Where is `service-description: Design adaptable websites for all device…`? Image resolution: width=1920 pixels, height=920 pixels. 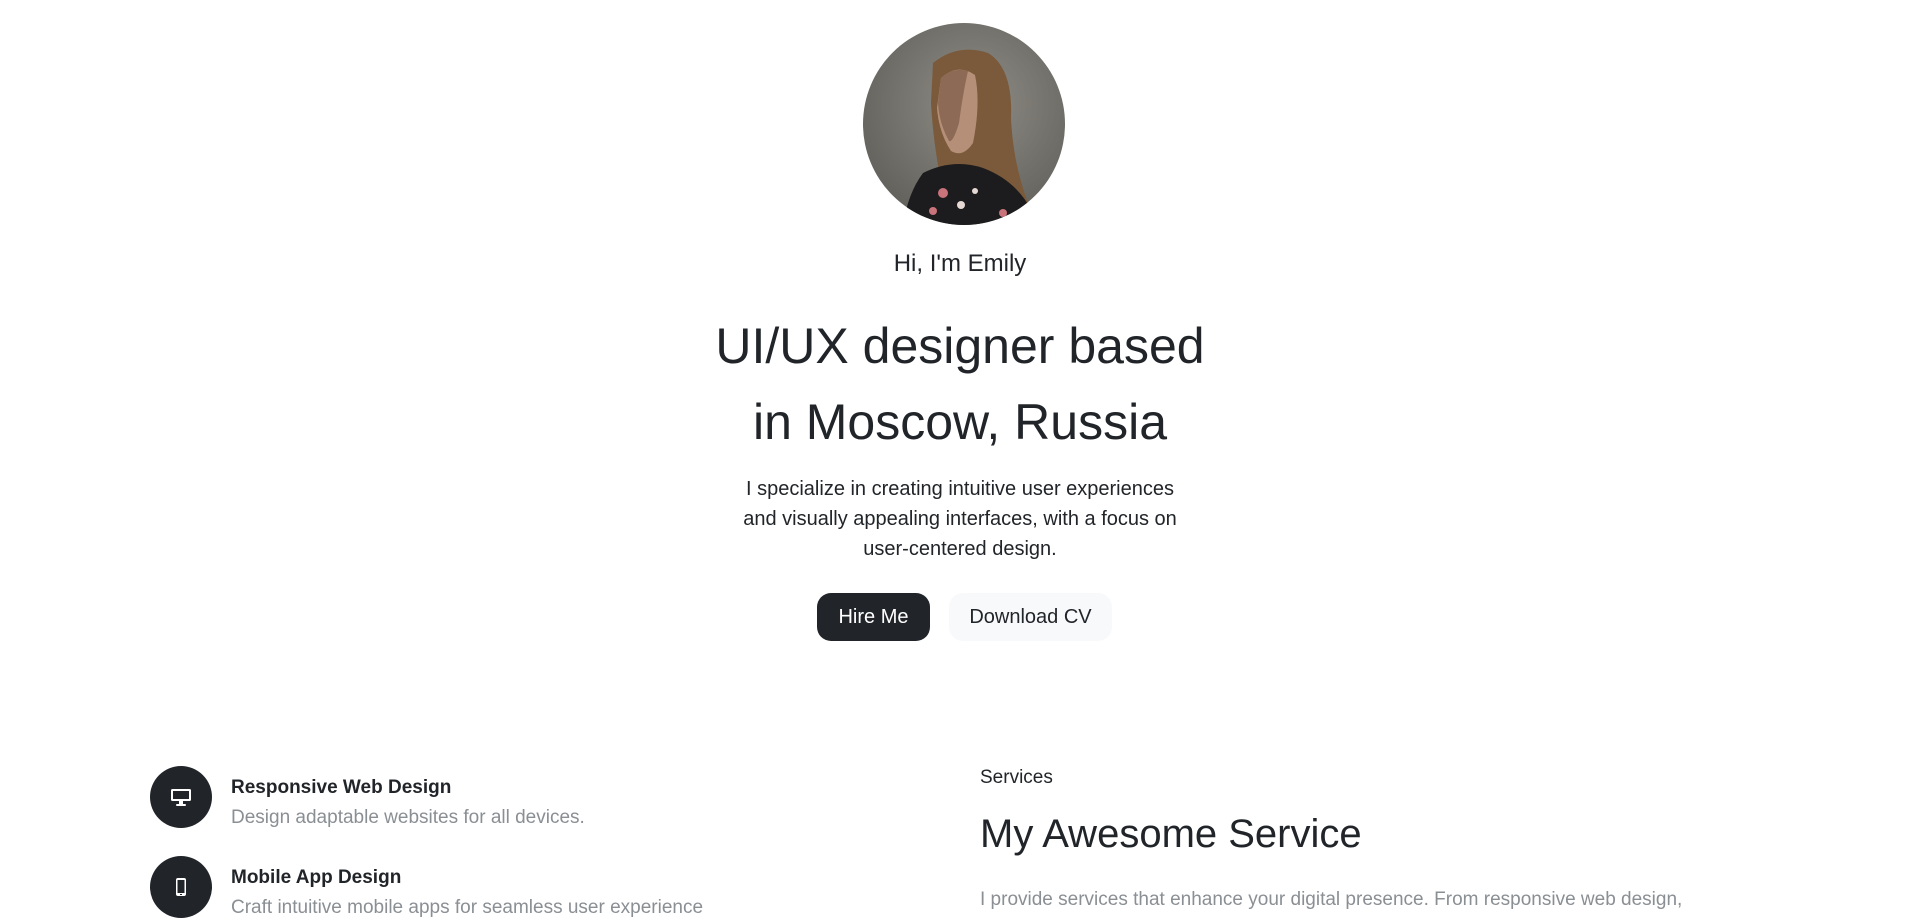 service-description: Design adaptable websites for all device… is located at coordinates (408, 817).